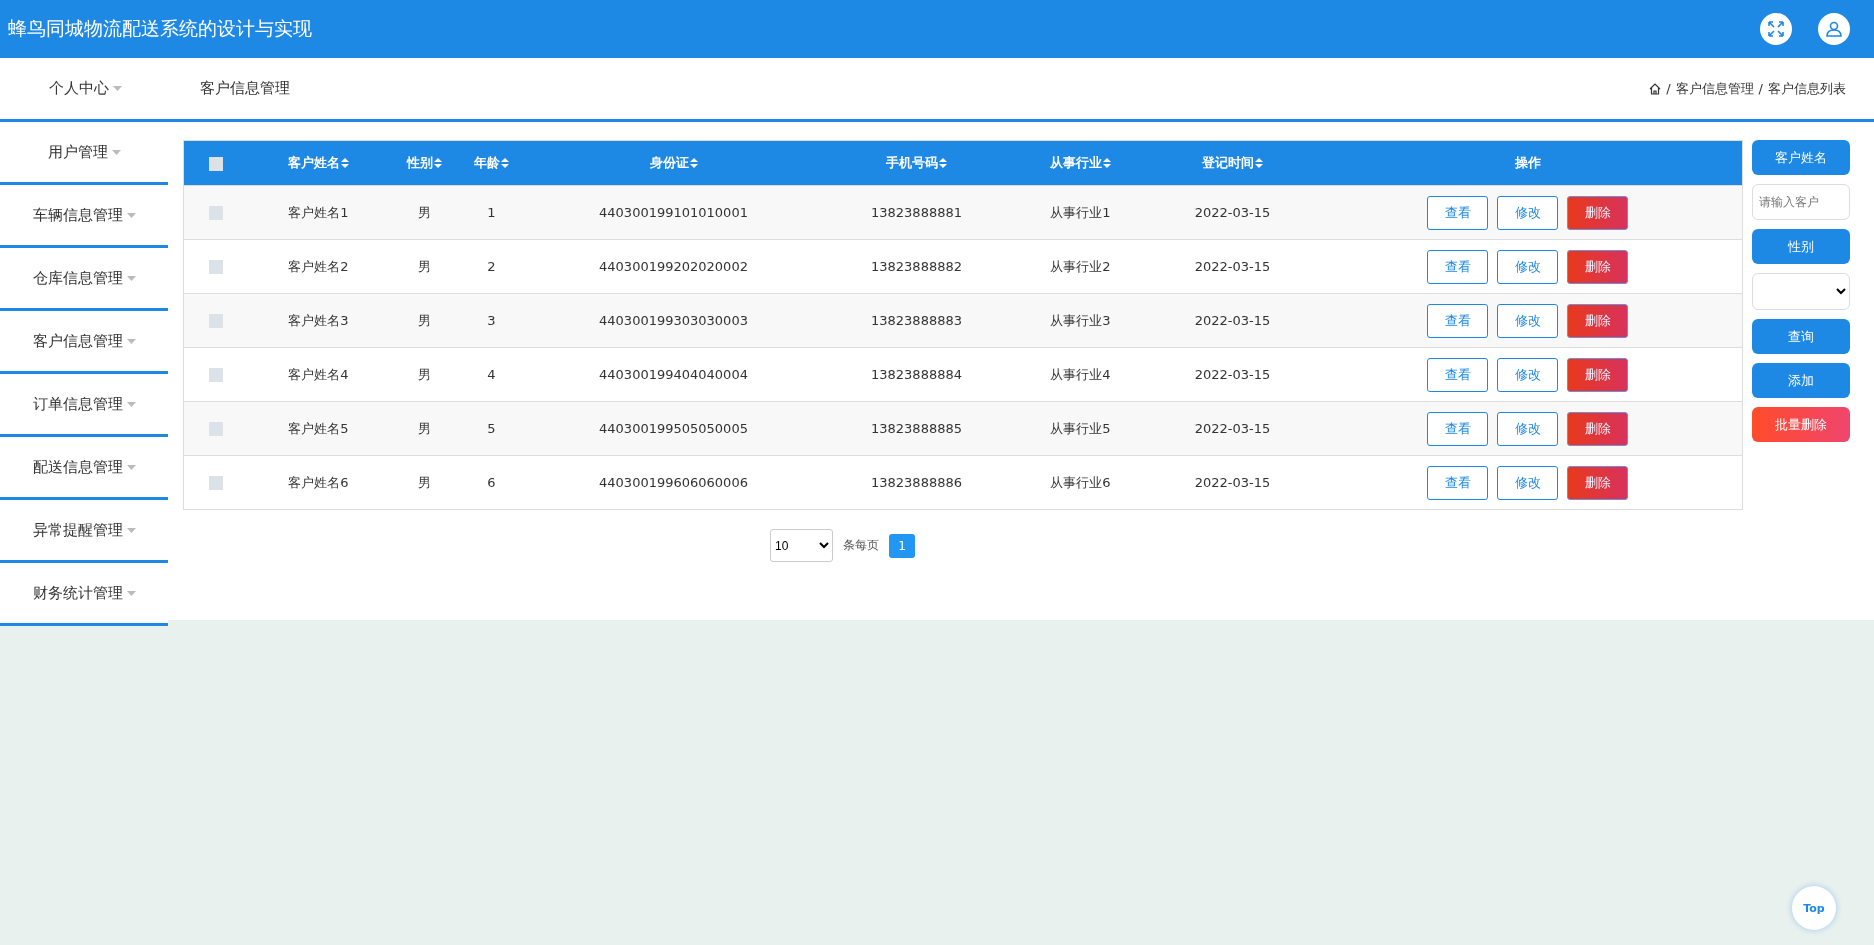 Image resolution: width=1874 pixels, height=945 pixels. What do you see at coordinates (491, 212) in the screenshot?
I see `table-cell: 1` at bounding box center [491, 212].